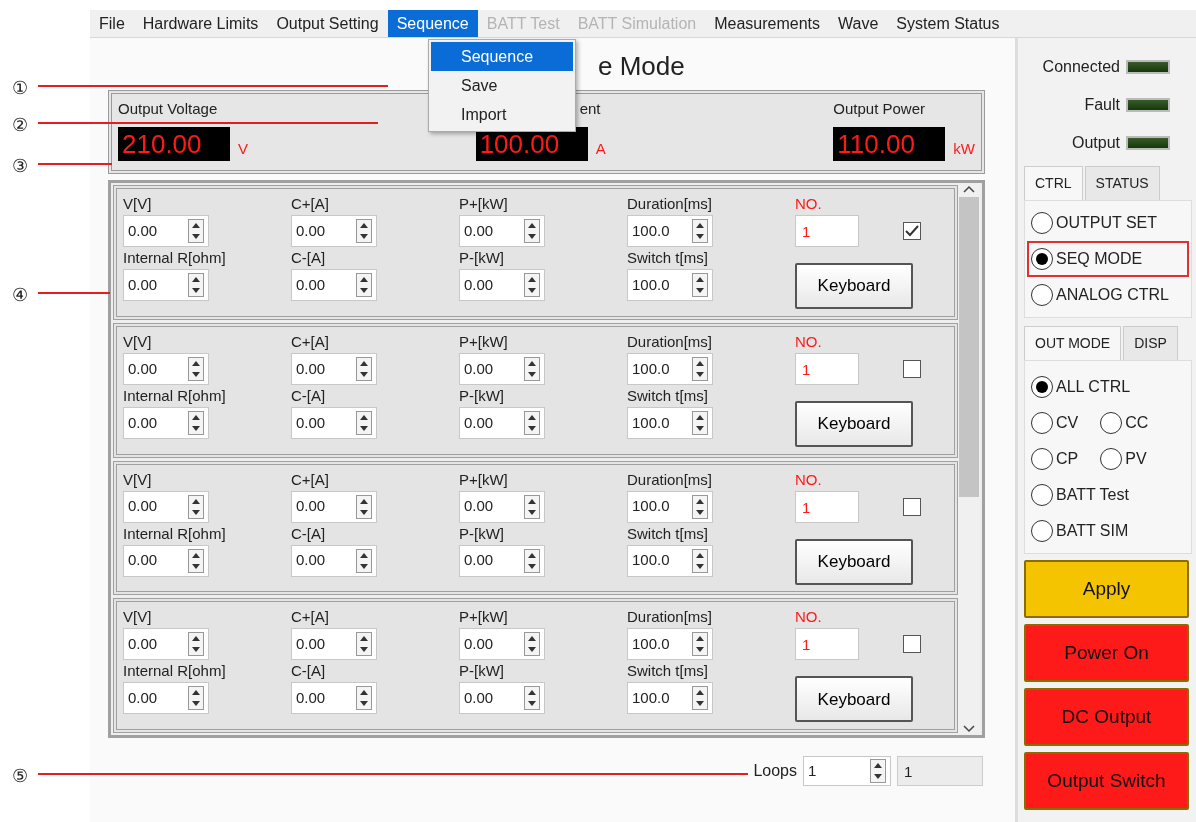 This screenshot has height=822, width=1196. Describe the element at coordinates (1081, 387) in the screenshot. I see `radio-option: ALL CTRL` at that location.